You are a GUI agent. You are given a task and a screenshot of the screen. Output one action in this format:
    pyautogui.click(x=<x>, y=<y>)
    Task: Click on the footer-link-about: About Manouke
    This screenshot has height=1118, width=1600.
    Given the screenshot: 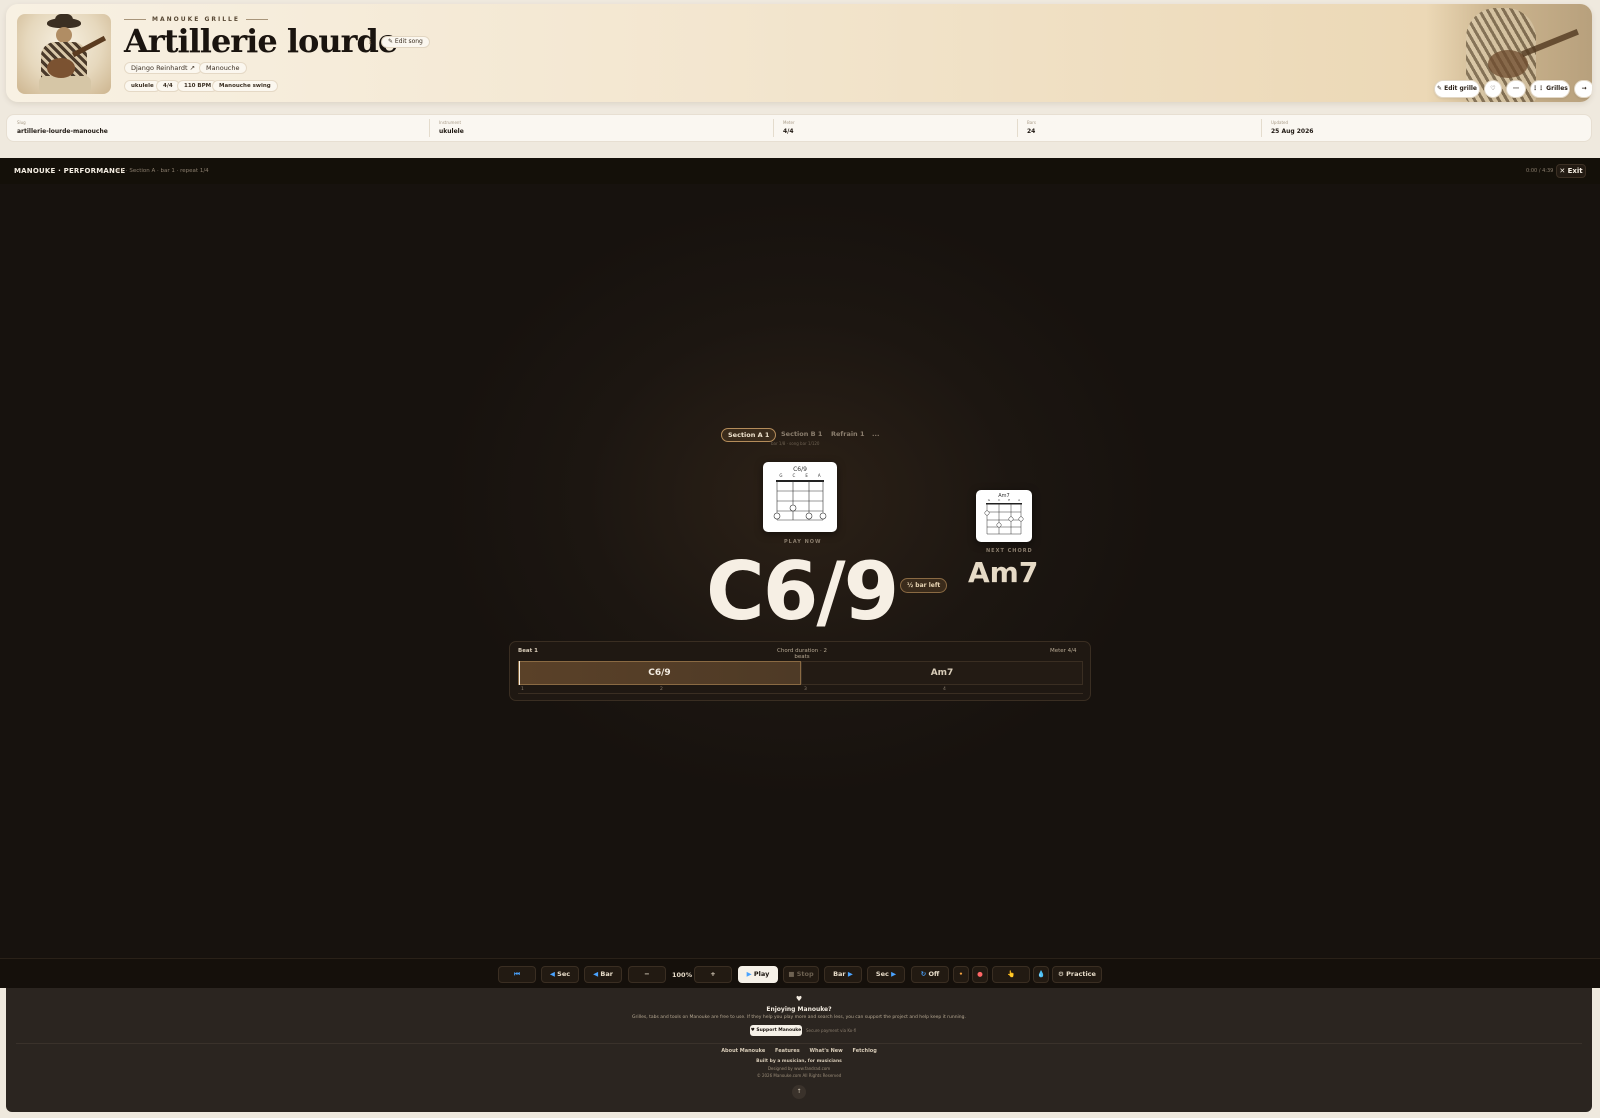 What is the action you would take?
    pyautogui.click(x=743, y=1051)
    